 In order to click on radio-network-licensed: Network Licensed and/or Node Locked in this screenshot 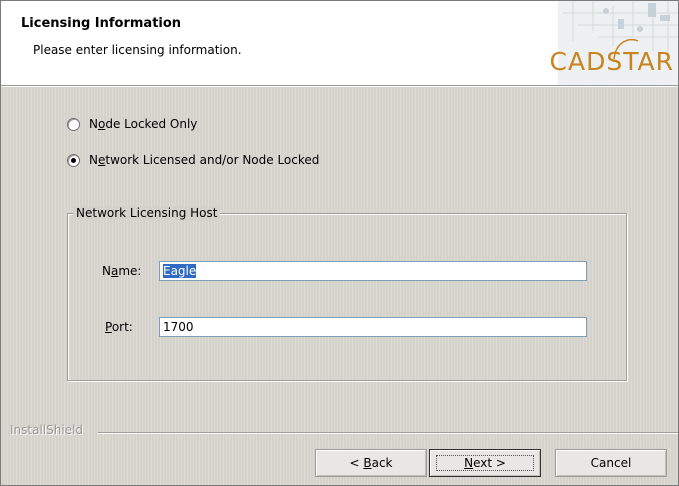, I will do `click(193, 160)`.